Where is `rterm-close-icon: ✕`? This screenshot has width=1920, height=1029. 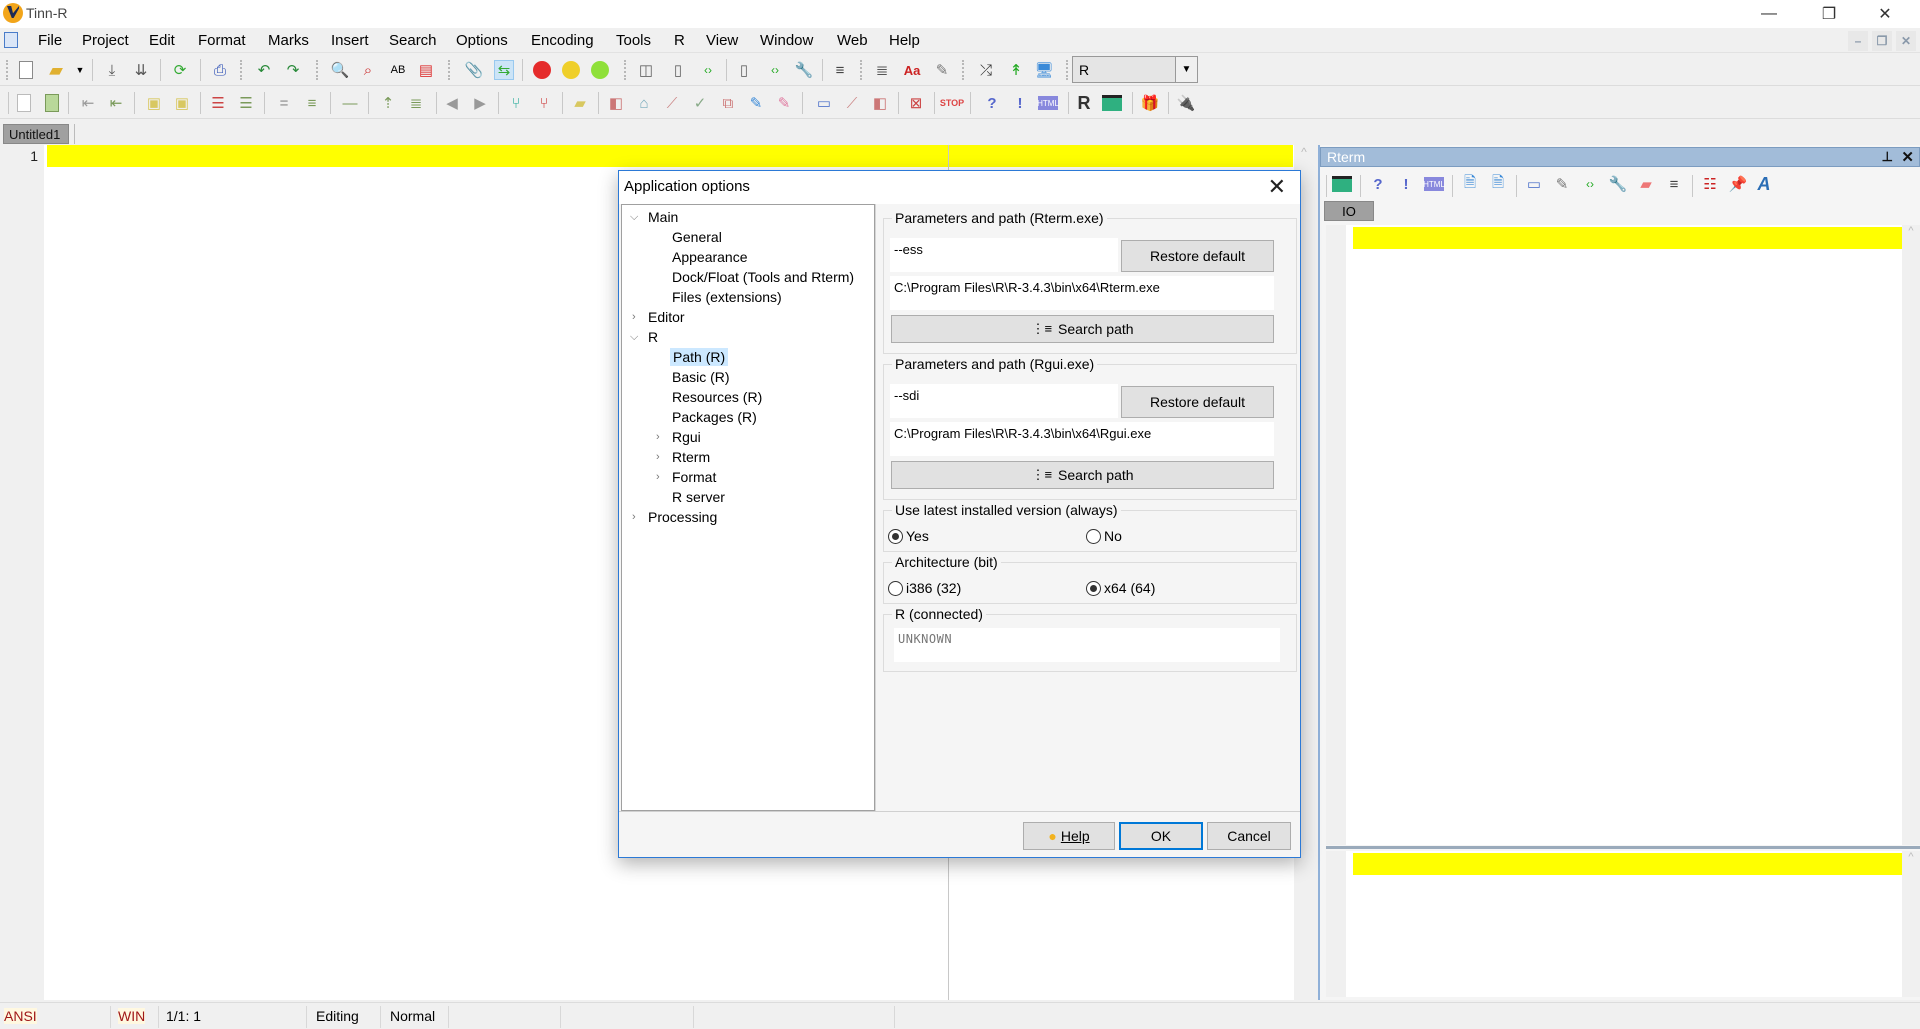
rterm-close-icon: ✕ is located at coordinates (1907, 157).